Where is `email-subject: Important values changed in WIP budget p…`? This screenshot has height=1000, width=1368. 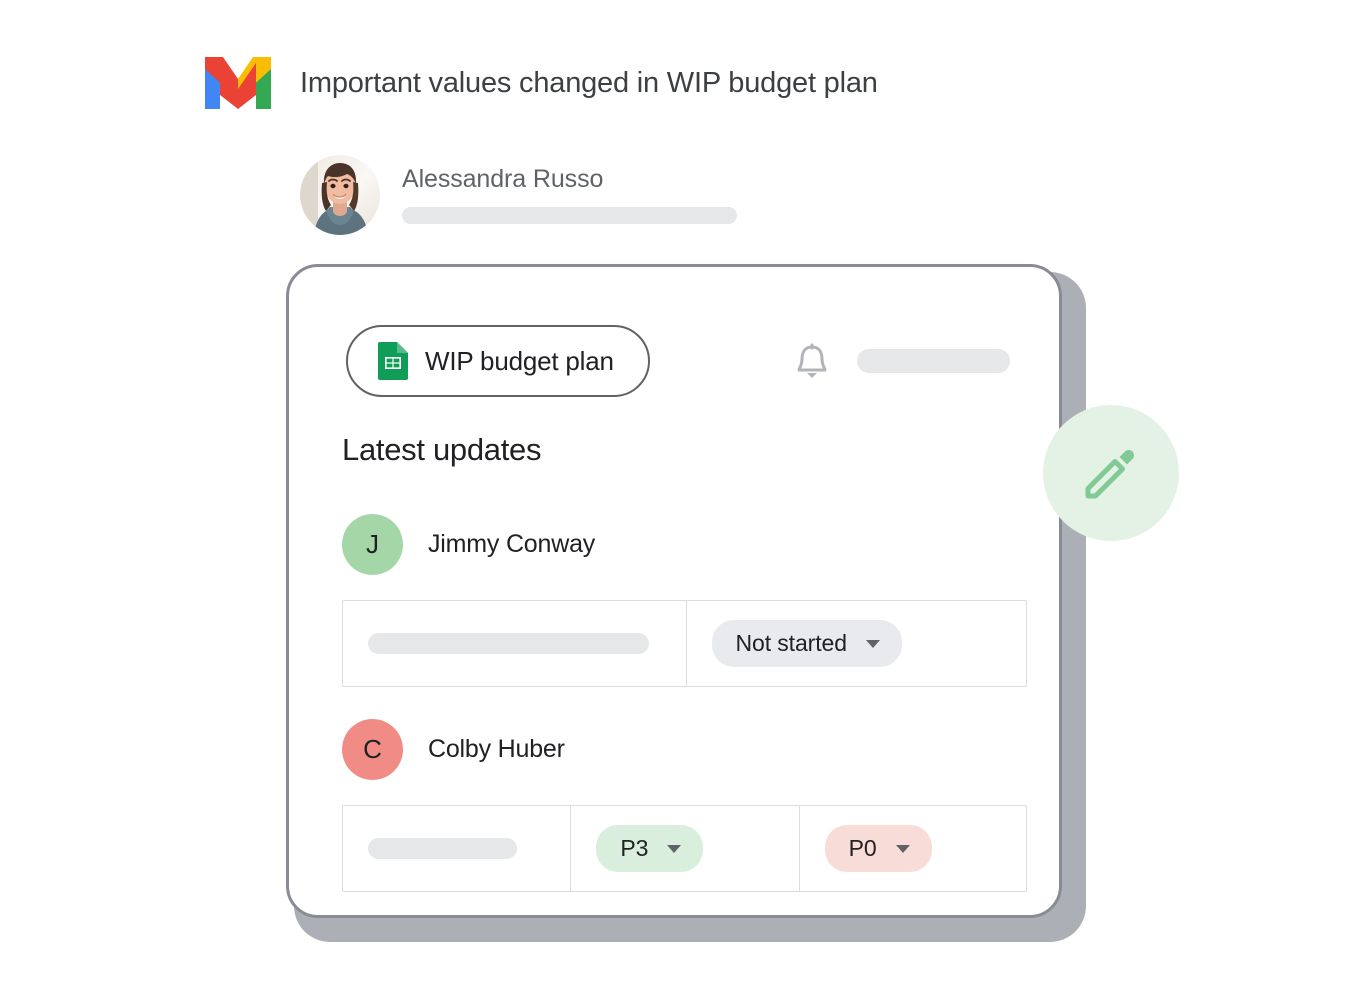
email-subject: Important values changed in WIP budget p… is located at coordinates (589, 82).